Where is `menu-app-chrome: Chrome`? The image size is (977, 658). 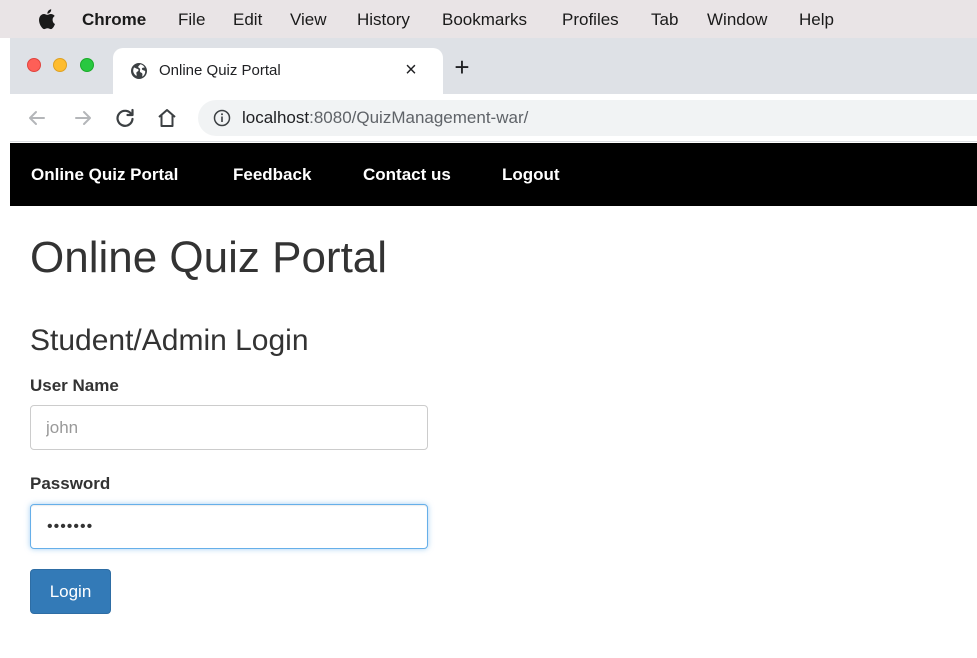
menu-app-chrome: Chrome is located at coordinates (114, 20).